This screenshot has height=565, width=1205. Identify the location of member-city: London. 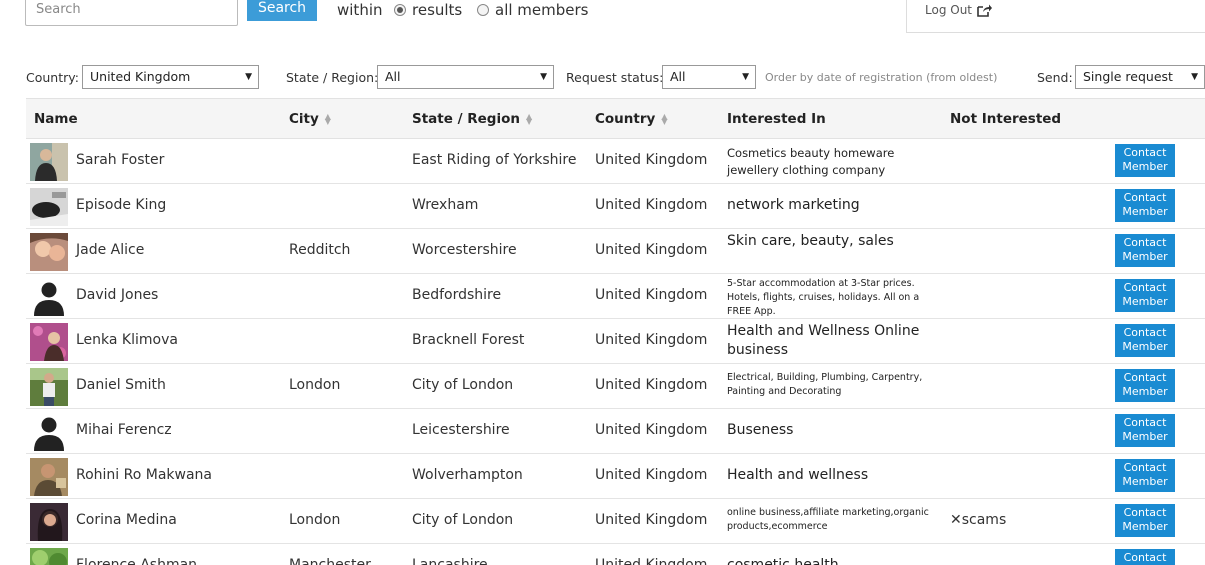
(315, 520).